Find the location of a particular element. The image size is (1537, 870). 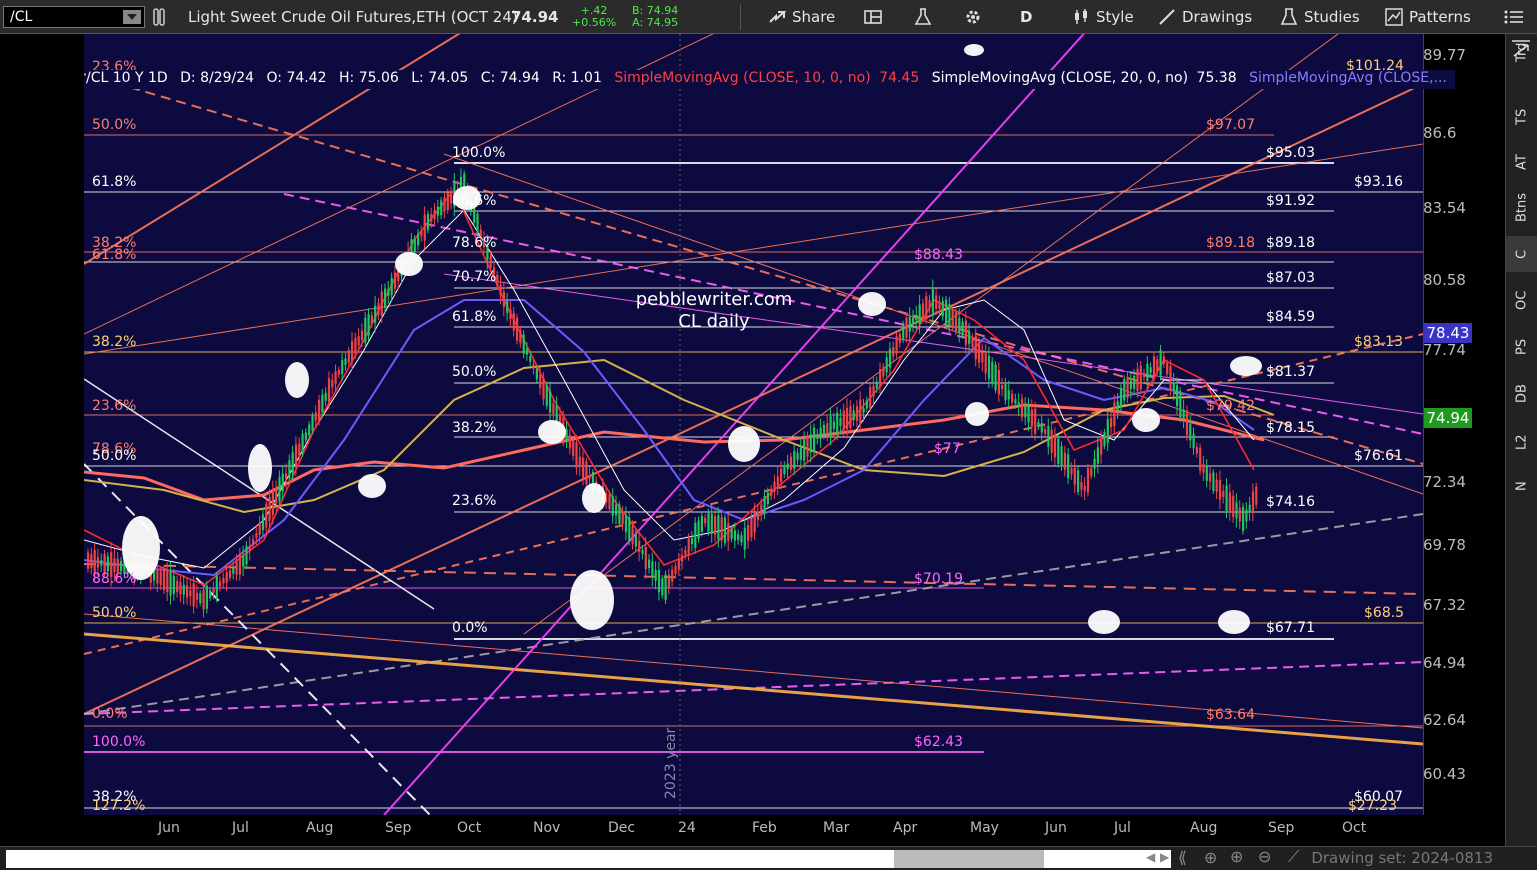

symbol-input: /CL is located at coordinates (74, 17).